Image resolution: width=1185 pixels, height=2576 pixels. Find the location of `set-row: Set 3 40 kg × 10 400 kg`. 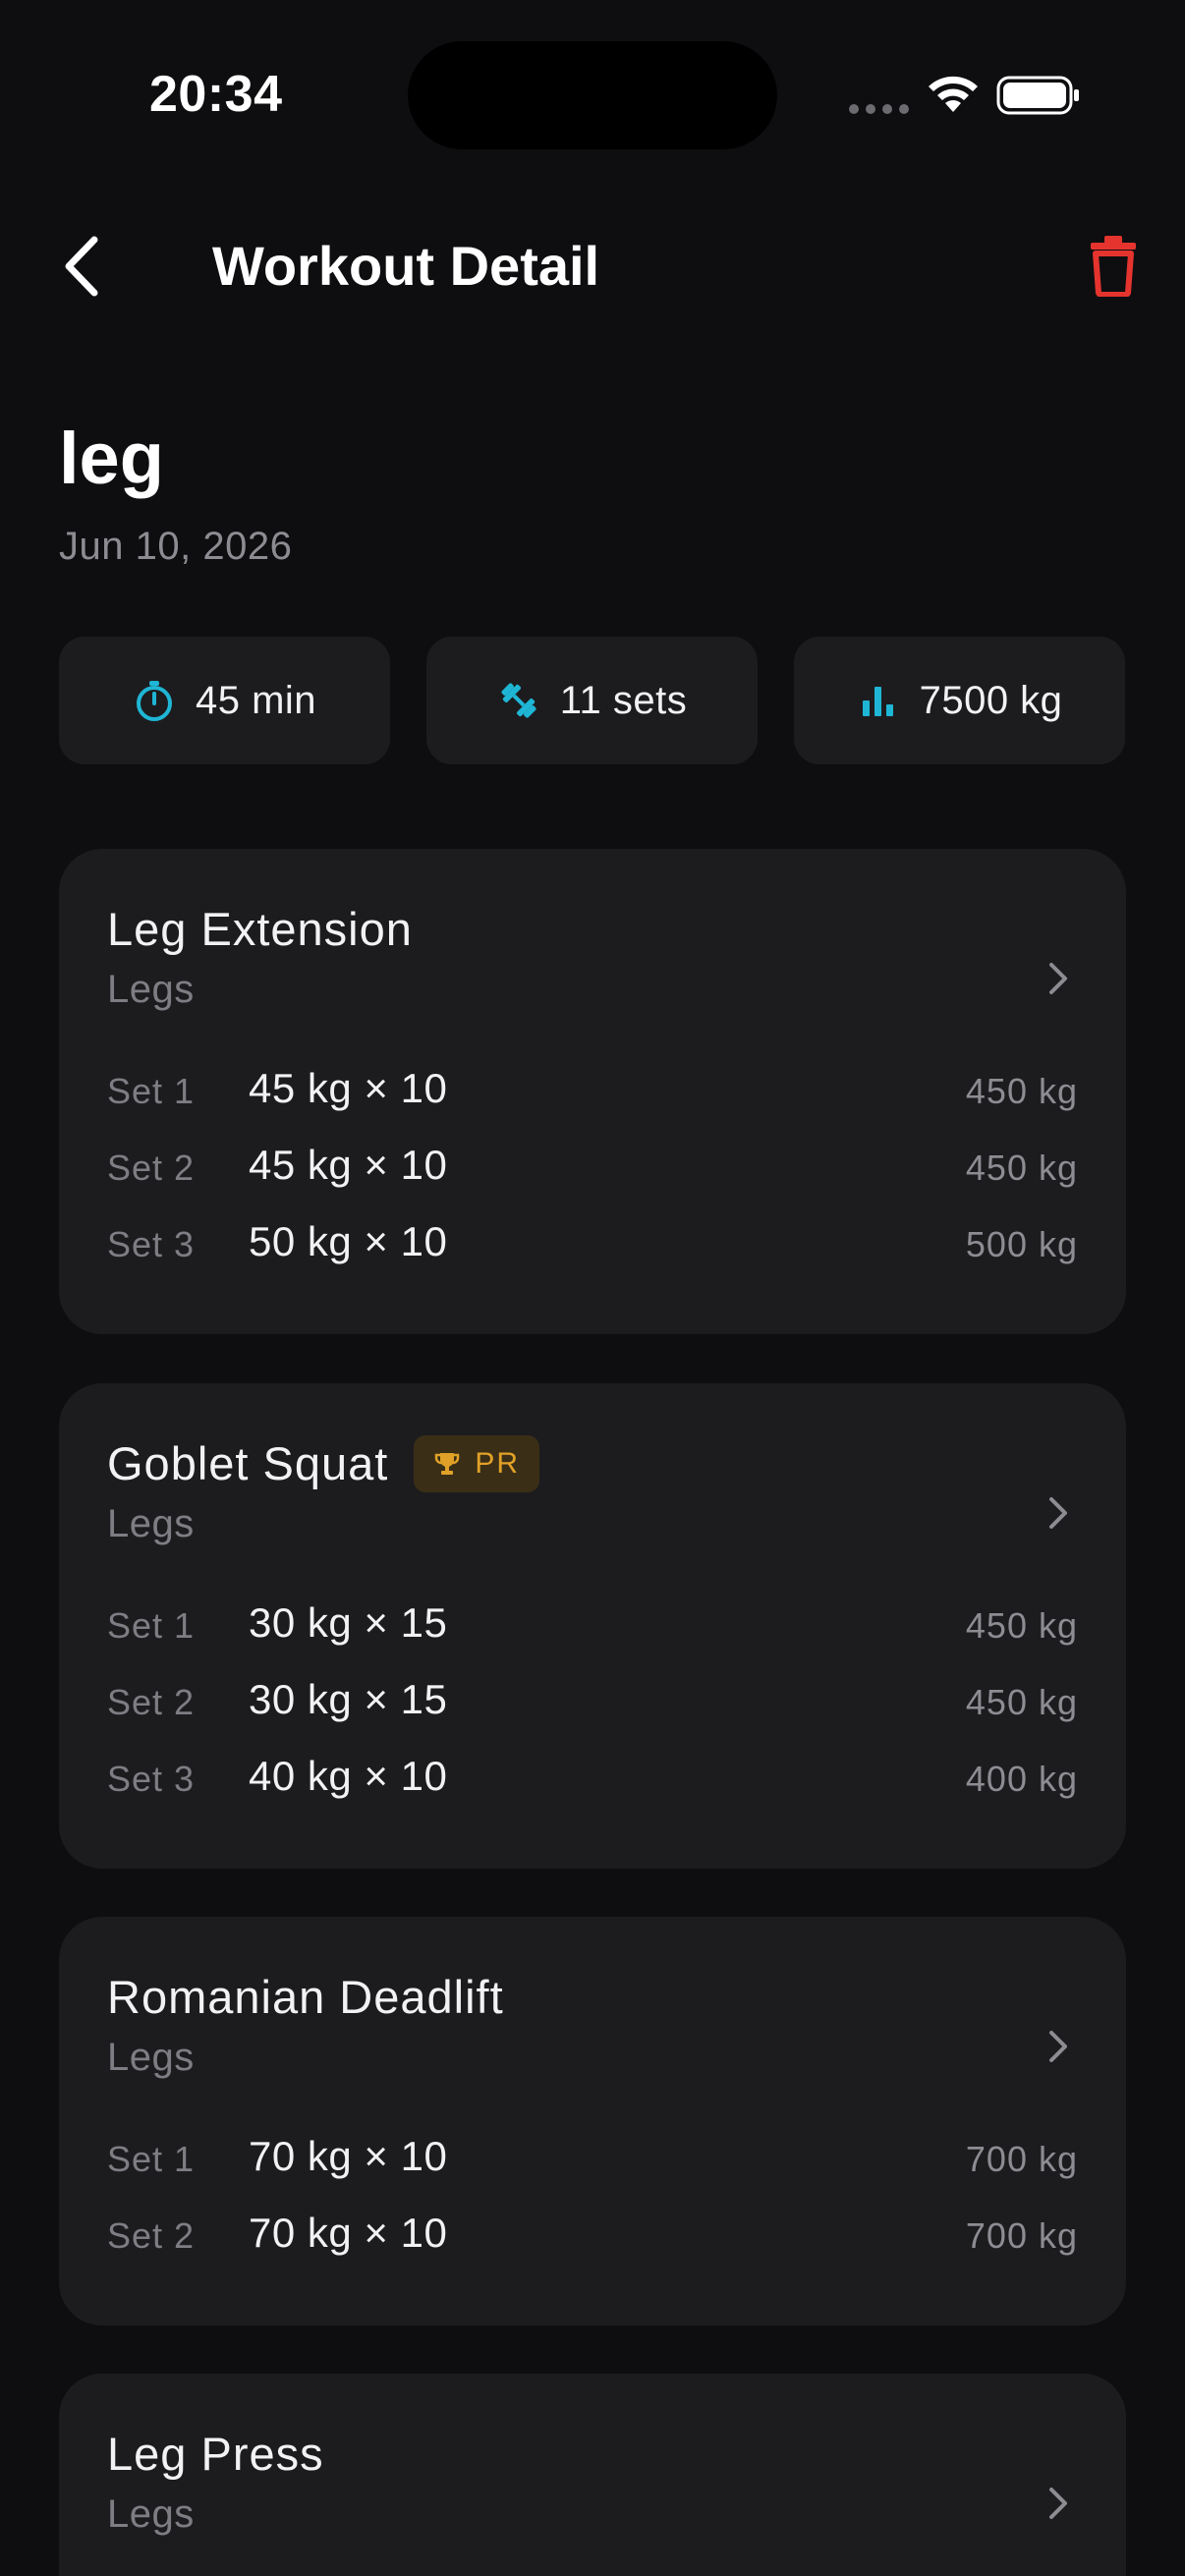

set-row: Set 3 40 kg × 10 400 kg is located at coordinates (592, 1778).